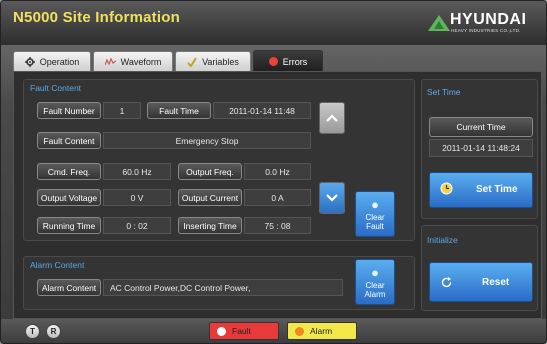 The width and height of the screenshot is (547, 344). I want to click on fault-content-value: Emergency Stop, so click(207, 140).